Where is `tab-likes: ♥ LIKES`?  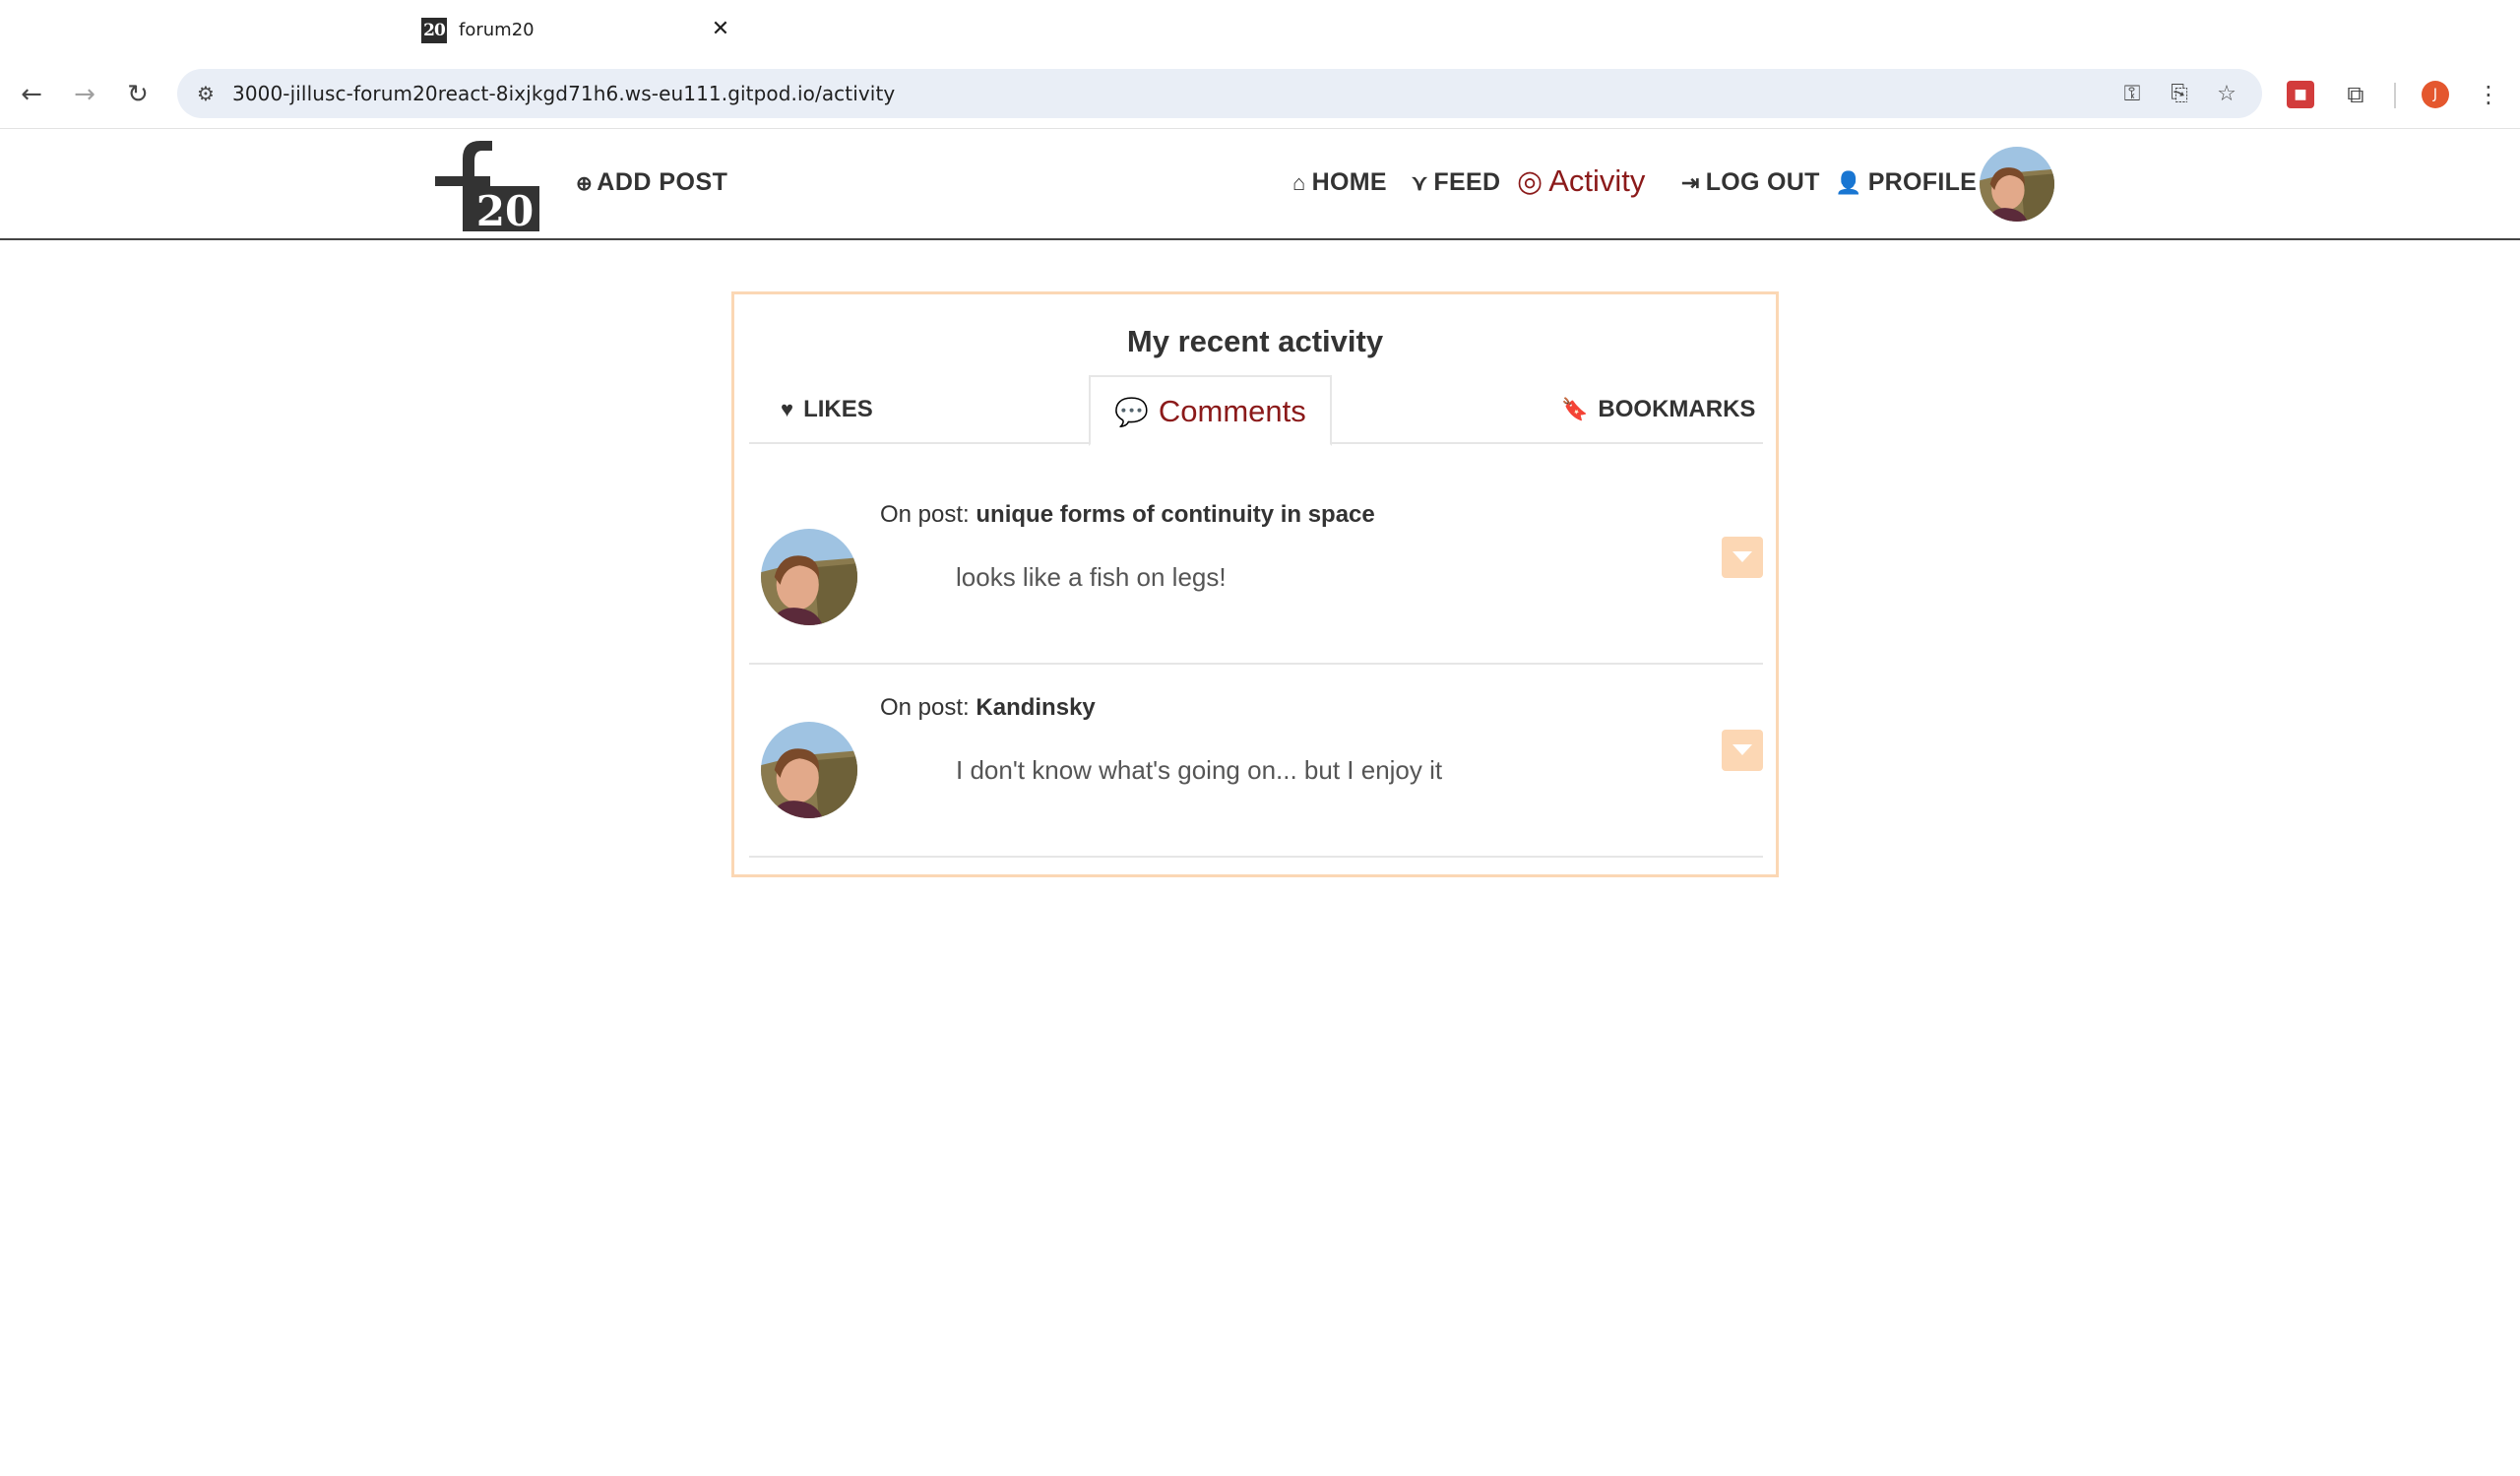
tab-likes: ♥ LIKES is located at coordinates (827, 409).